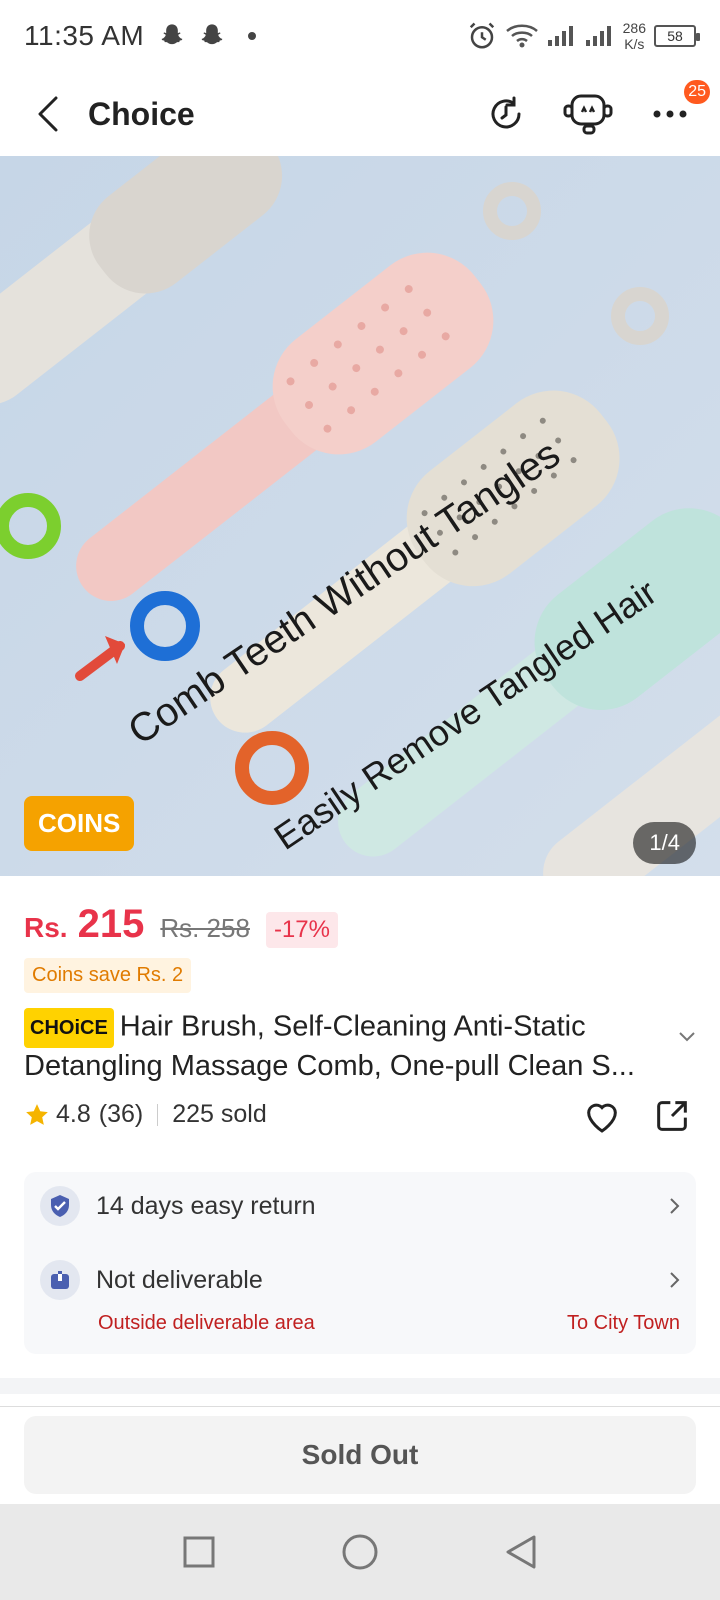 This screenshot has width=720, height=1600. I want to click on price-currency: Rs., so click(46, 927).